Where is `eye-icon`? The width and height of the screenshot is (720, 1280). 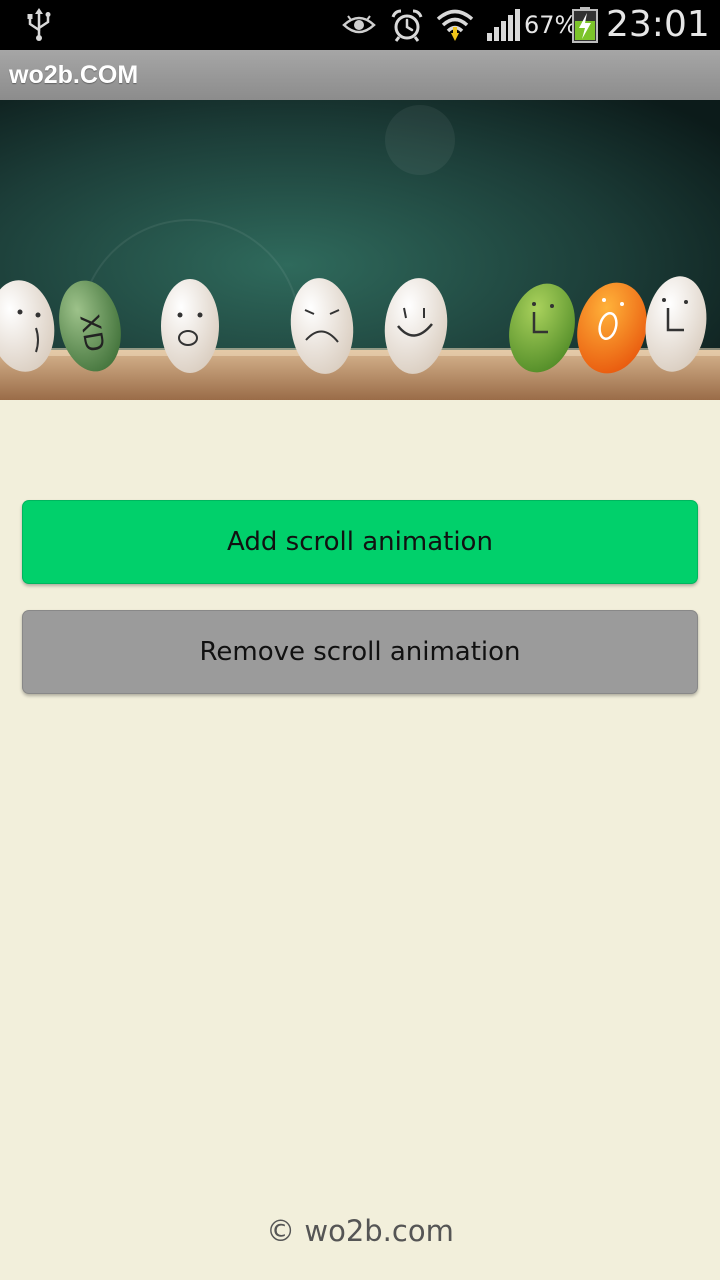
eye-icon is located at coordinates (359, 25).